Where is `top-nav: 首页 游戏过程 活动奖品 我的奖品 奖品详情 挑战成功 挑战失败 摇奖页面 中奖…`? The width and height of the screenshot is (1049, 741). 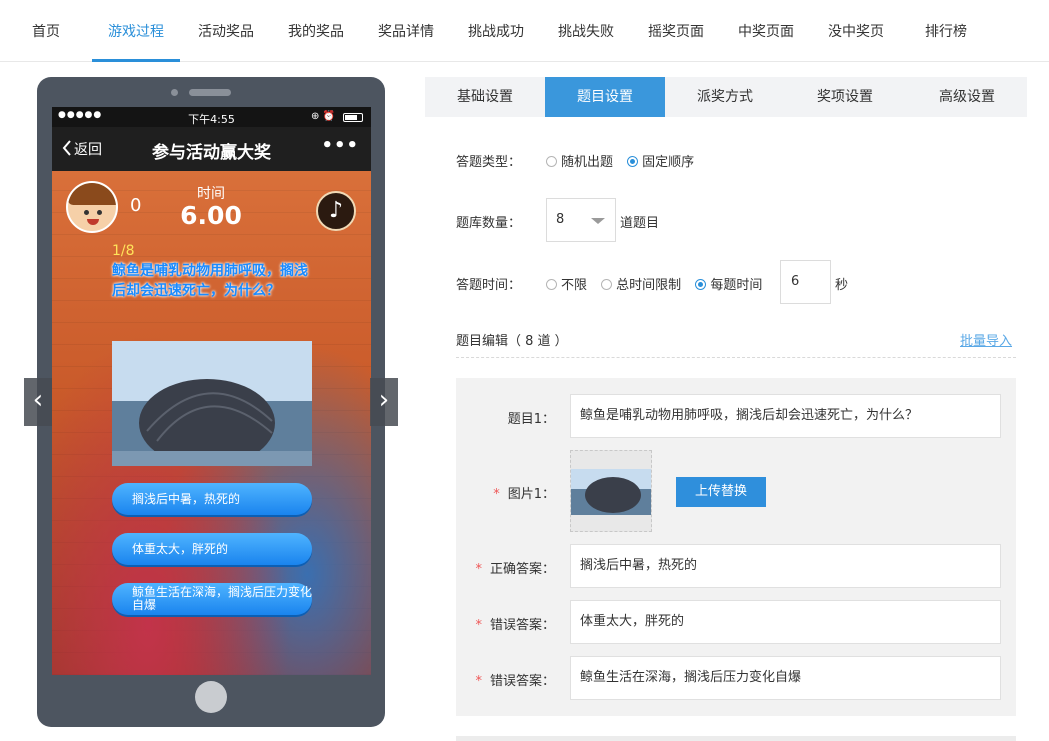 top-nav: 首页 游戏过程 活动奖品 我的奖品 奖品详情 挑战成功 挑战失败 摇奖页面 中奖… is located at coordinates (524, 31).